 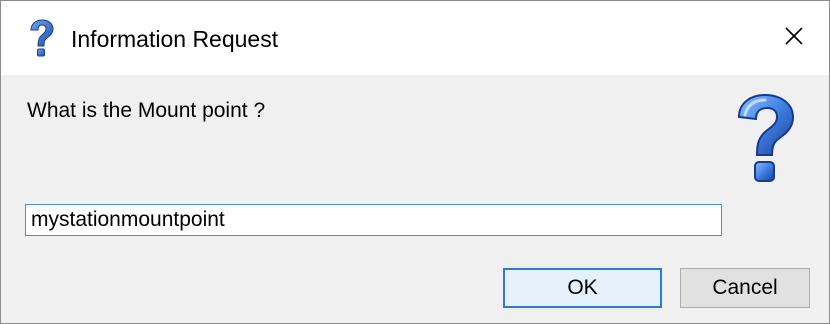 What do you see at coordinates (373, 220) in the screenshot?
I see `mount-point-input` at bounding box center [373, 220].